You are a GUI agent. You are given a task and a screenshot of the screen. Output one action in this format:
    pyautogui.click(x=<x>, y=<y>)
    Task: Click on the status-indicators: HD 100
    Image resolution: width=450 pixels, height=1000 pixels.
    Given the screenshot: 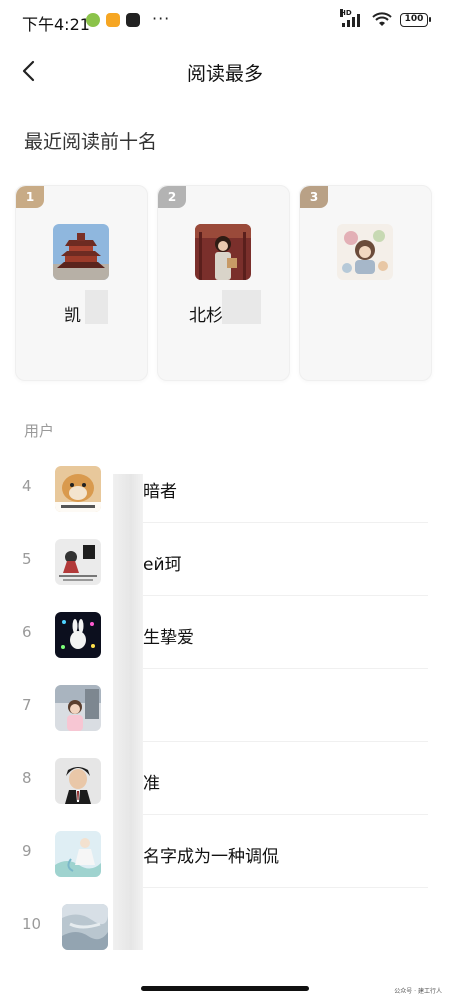 What is the action you would take?
    pyautogui.click(x=385, y=17)
    